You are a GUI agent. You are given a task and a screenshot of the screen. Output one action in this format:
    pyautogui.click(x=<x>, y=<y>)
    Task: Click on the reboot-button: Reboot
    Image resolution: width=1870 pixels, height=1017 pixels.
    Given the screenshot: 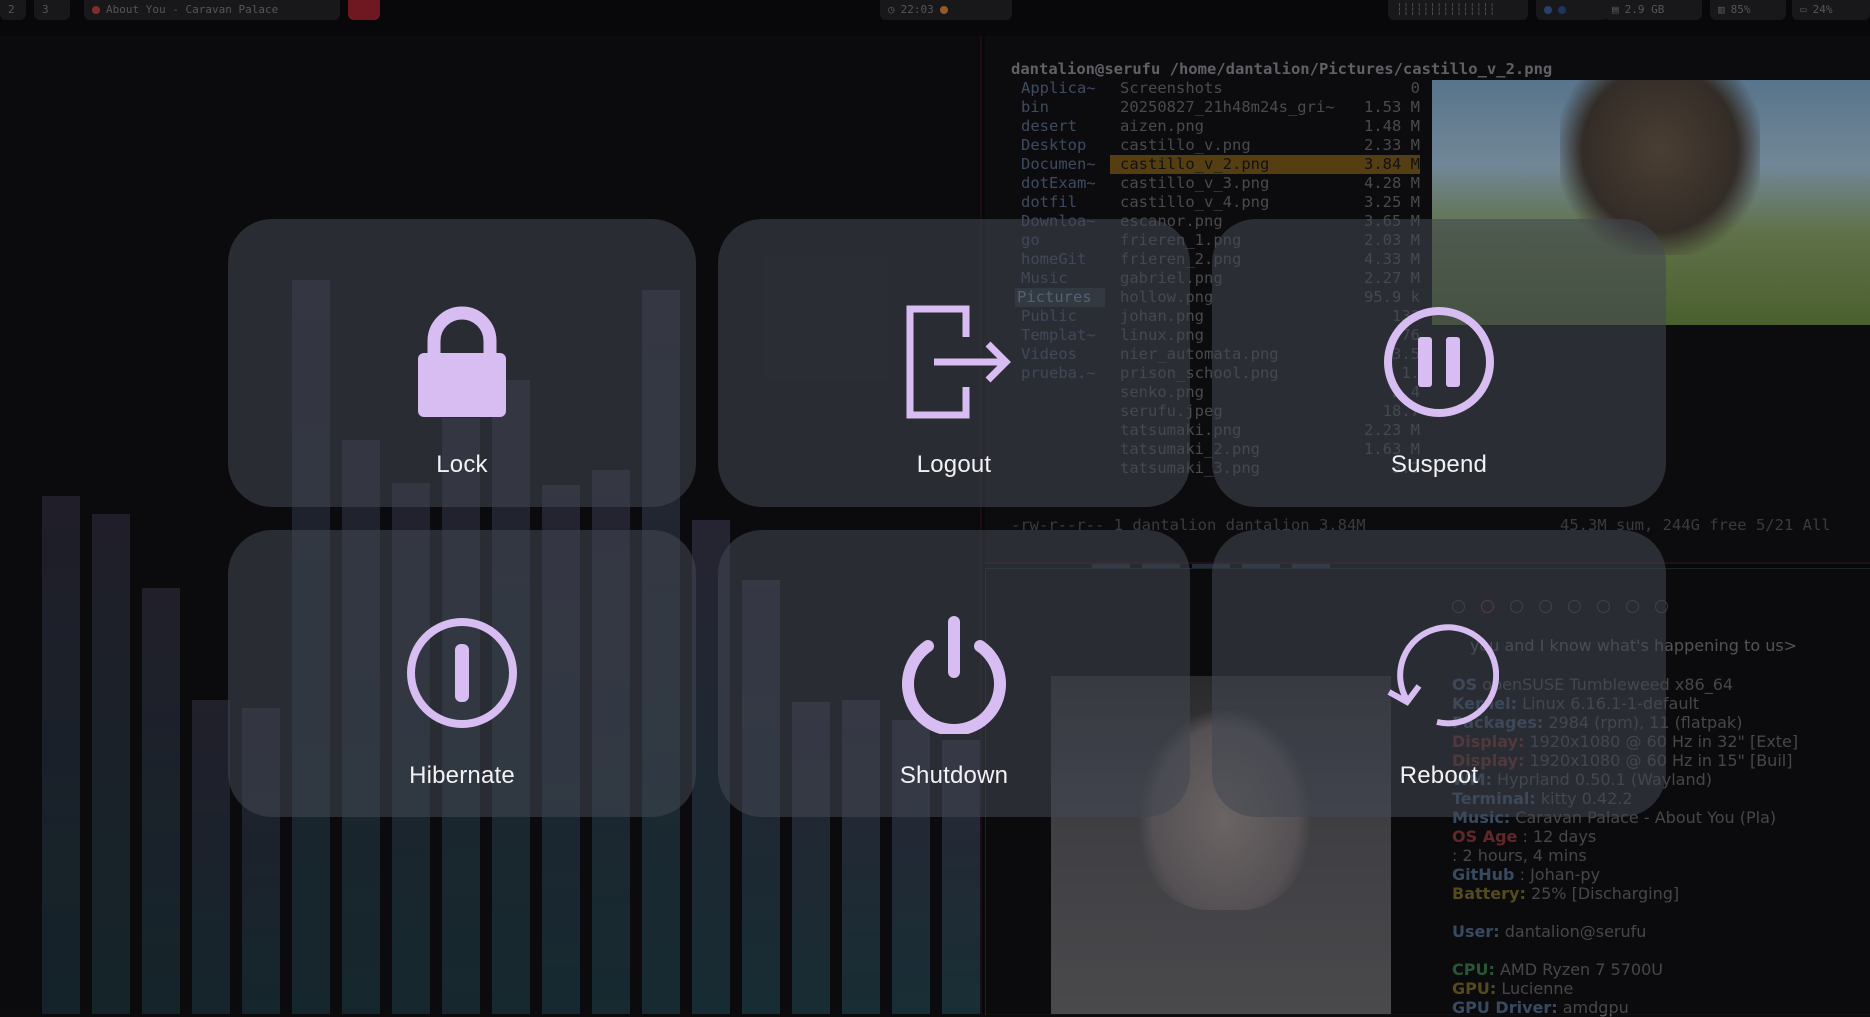 What is the action you would take?
    pyautogui.click(x=1439, y=673)
    